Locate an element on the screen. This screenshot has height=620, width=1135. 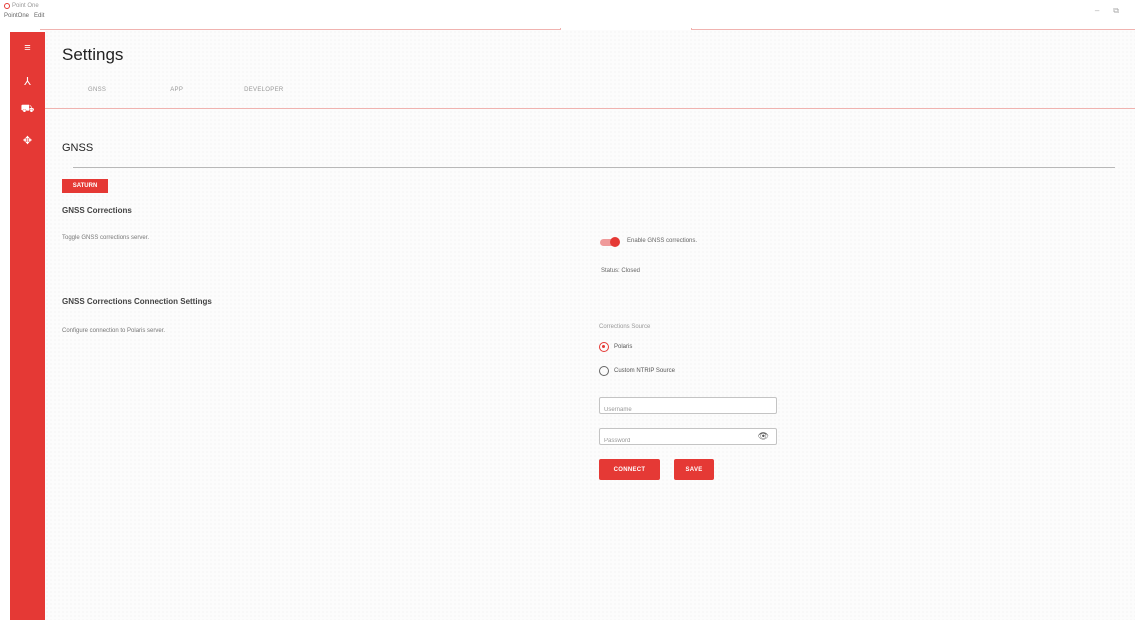
window-titlebar: Point One PointOne Edit – ⧉ is located at coordinates (567, 15).